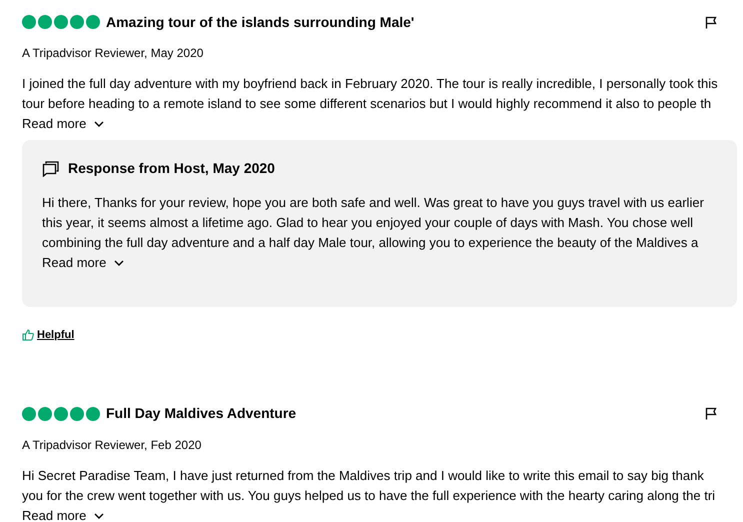  I want to click on response-text-line: this year, it seems almost a lifetime ago. Glad to hear you enjoyed your couple of days with Mash. You chose well, so click(368, 223).